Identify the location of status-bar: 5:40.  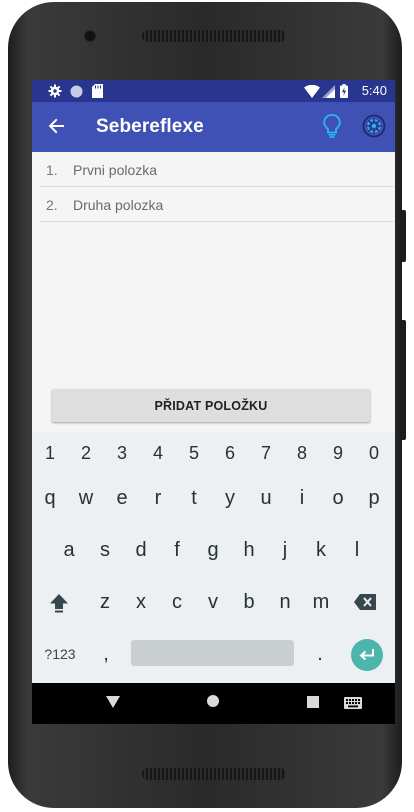
(213, 91).